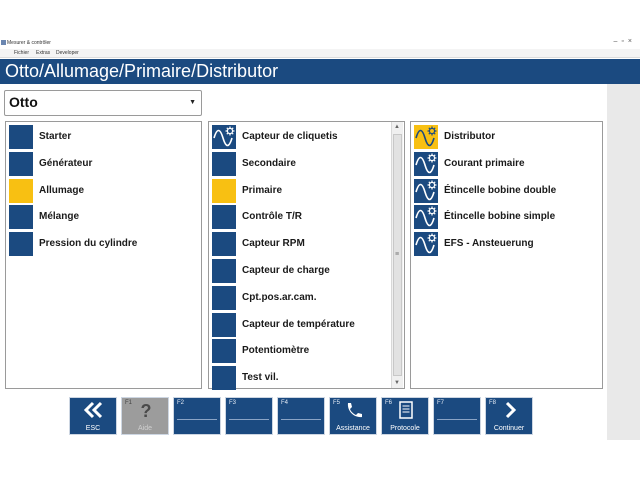  I want to click on f7-key-button: F7, so click(457, 416).